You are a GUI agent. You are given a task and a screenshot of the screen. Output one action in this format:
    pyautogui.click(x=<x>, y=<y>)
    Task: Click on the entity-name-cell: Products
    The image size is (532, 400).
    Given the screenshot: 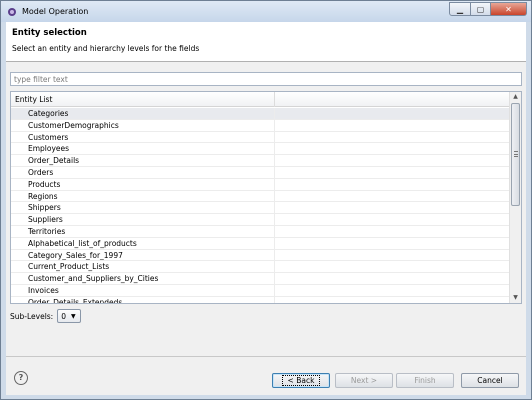 What is the action you would take?
    pyautogui.click(x=143, y=184)
    